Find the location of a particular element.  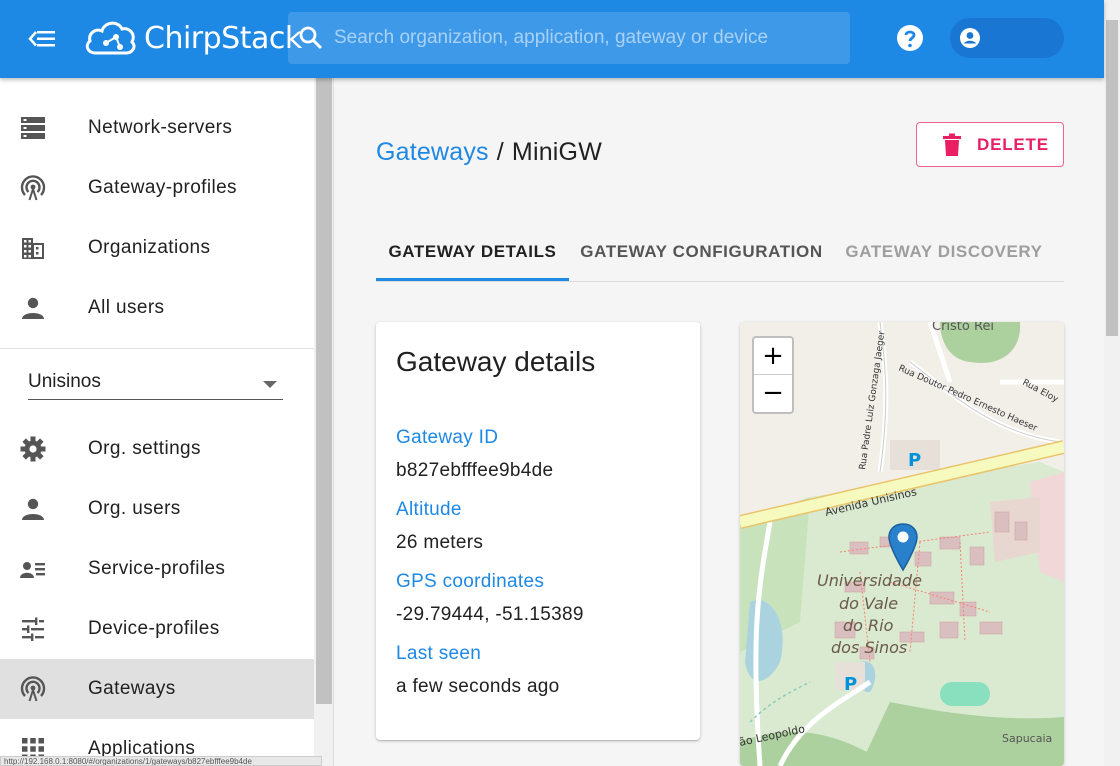

tab-indicator is located at coordinates (472, 279).